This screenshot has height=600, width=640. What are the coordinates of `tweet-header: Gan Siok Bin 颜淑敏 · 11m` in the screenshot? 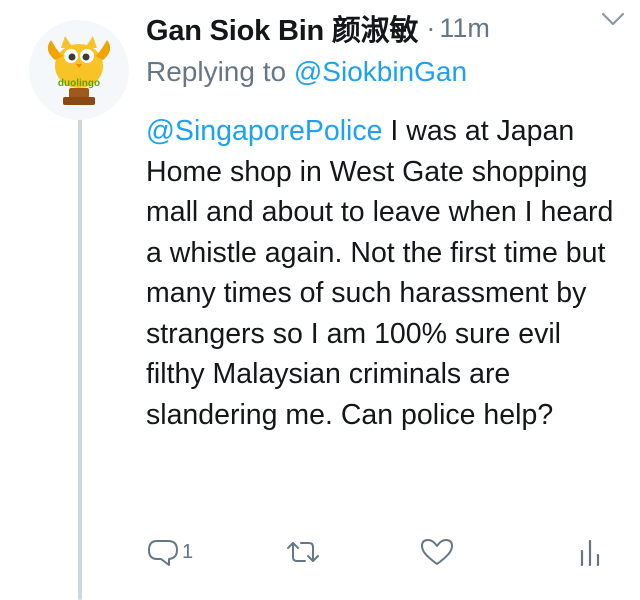 It's located at (383, 28).